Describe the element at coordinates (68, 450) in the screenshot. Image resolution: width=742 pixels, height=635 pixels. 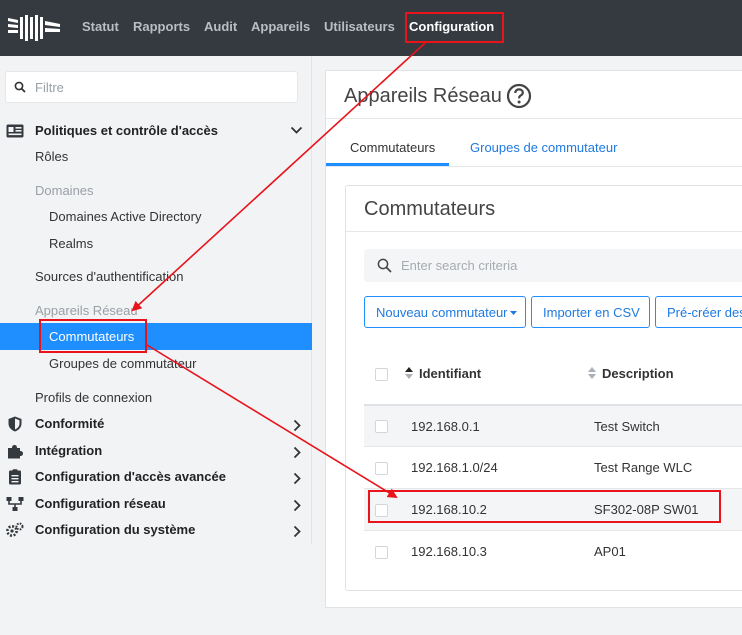
I see `sidebar-section-integration: Intégration` at that location.